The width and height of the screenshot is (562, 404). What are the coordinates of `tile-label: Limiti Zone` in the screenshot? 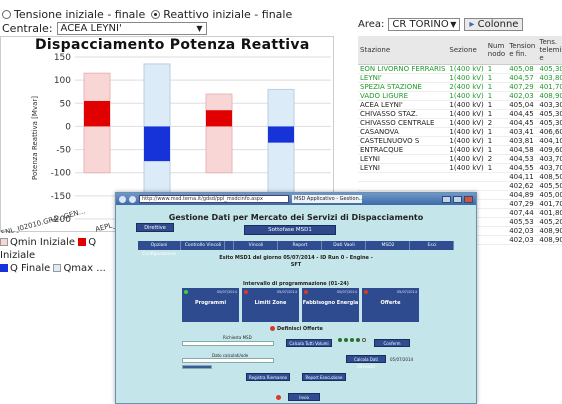 It's located at (270, 303).